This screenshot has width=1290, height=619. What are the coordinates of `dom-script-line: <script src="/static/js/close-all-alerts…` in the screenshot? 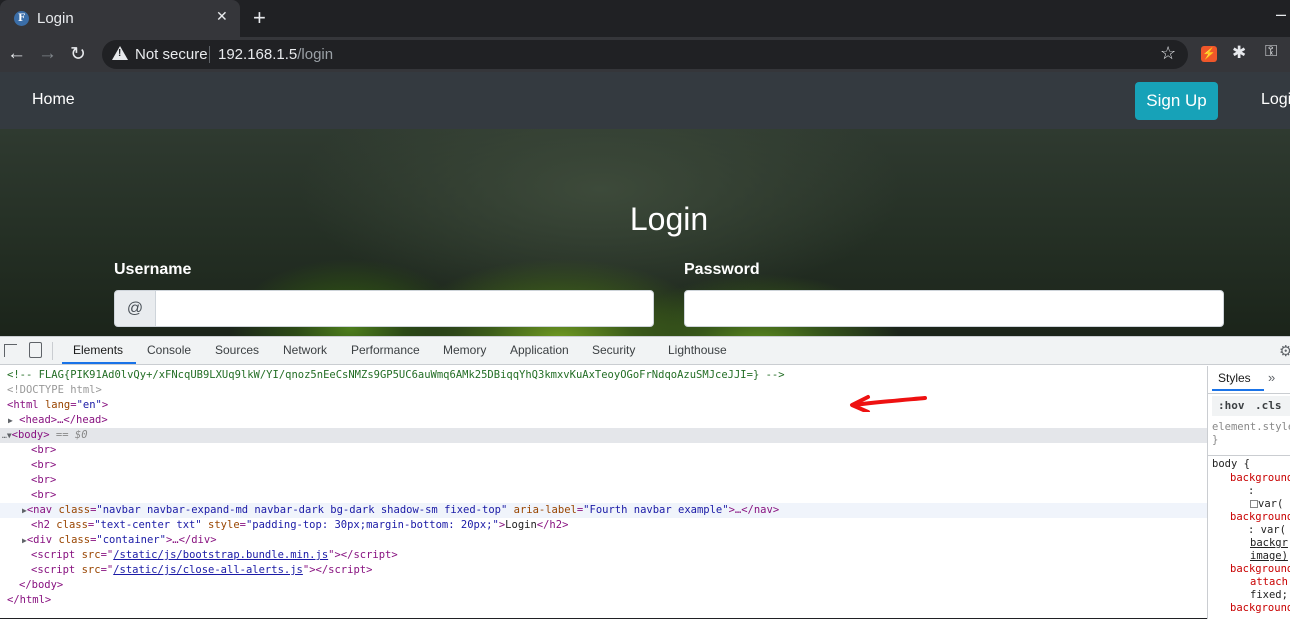 It's located at (603, 570).